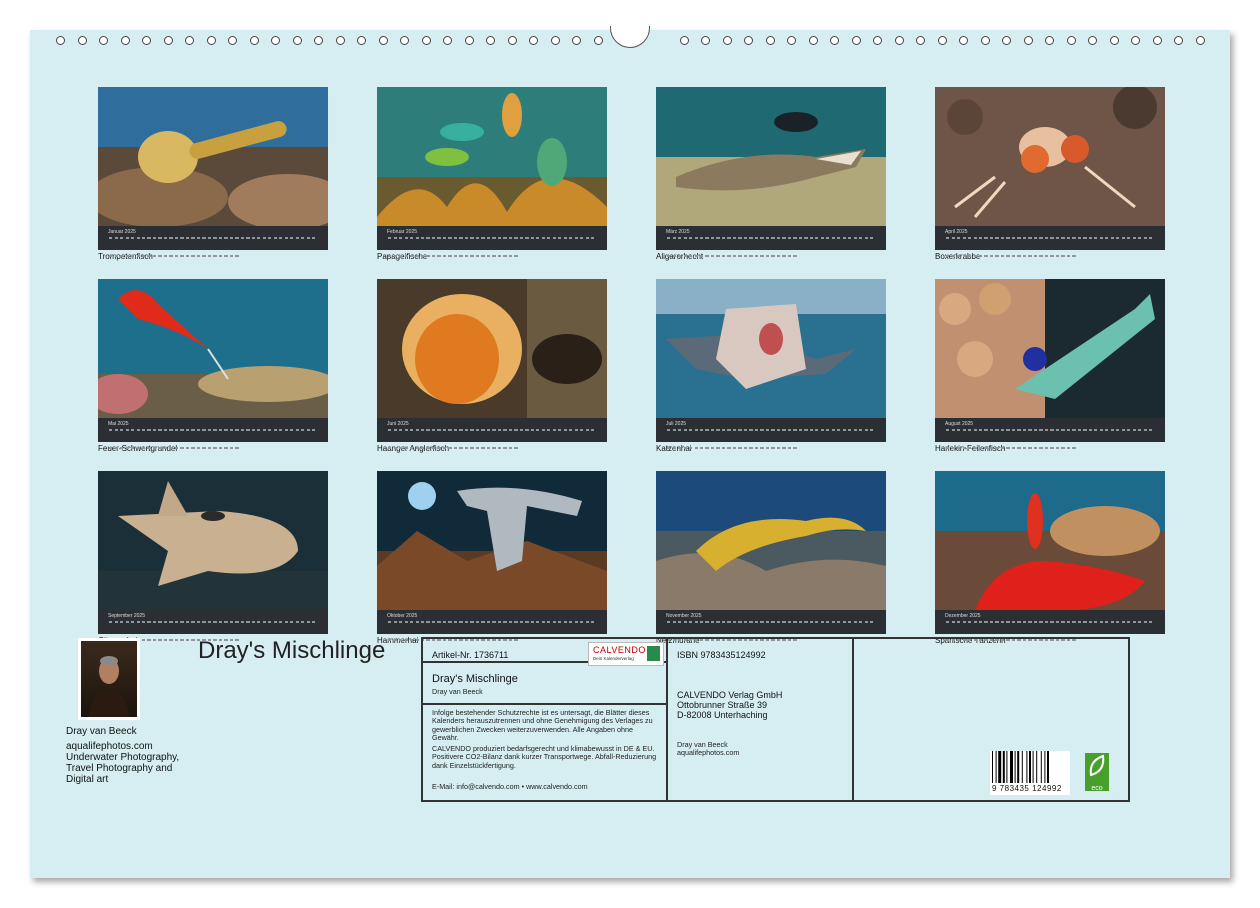 The image size is (1260, 908). Describe the element at coordinates (109, 746) in the screenshot. I see `author-website: aqualifephotos.com` at that location.